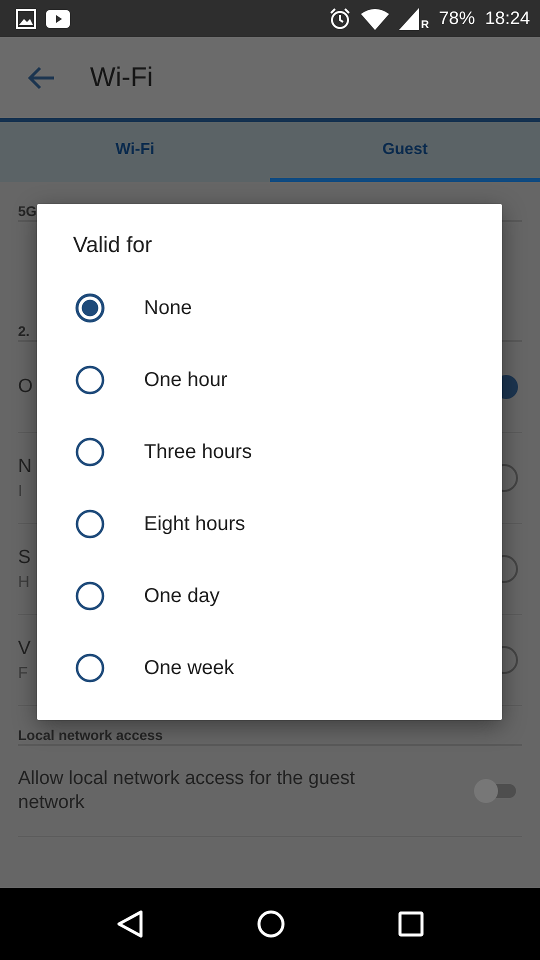 Image resolution: width=540 pixels, height=960 pixels. I want to click on option-item: One hour, so click(269, 380).